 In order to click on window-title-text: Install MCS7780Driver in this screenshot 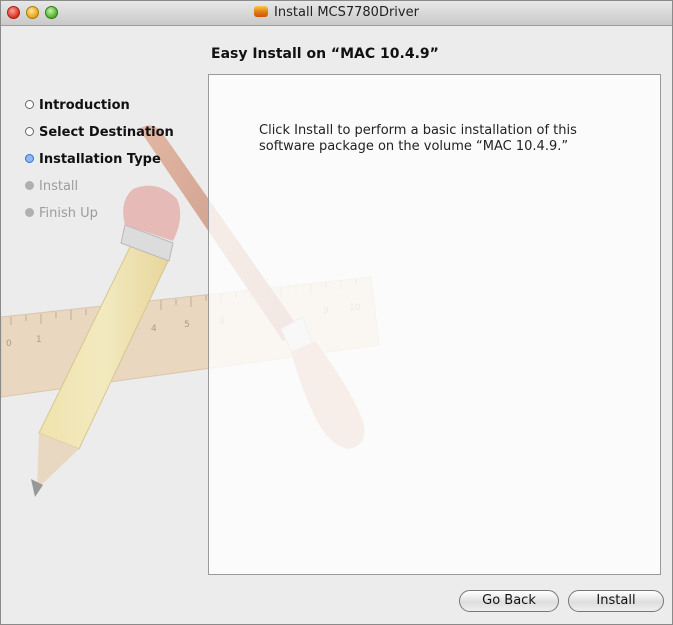, I will do `click(346, 12)`.